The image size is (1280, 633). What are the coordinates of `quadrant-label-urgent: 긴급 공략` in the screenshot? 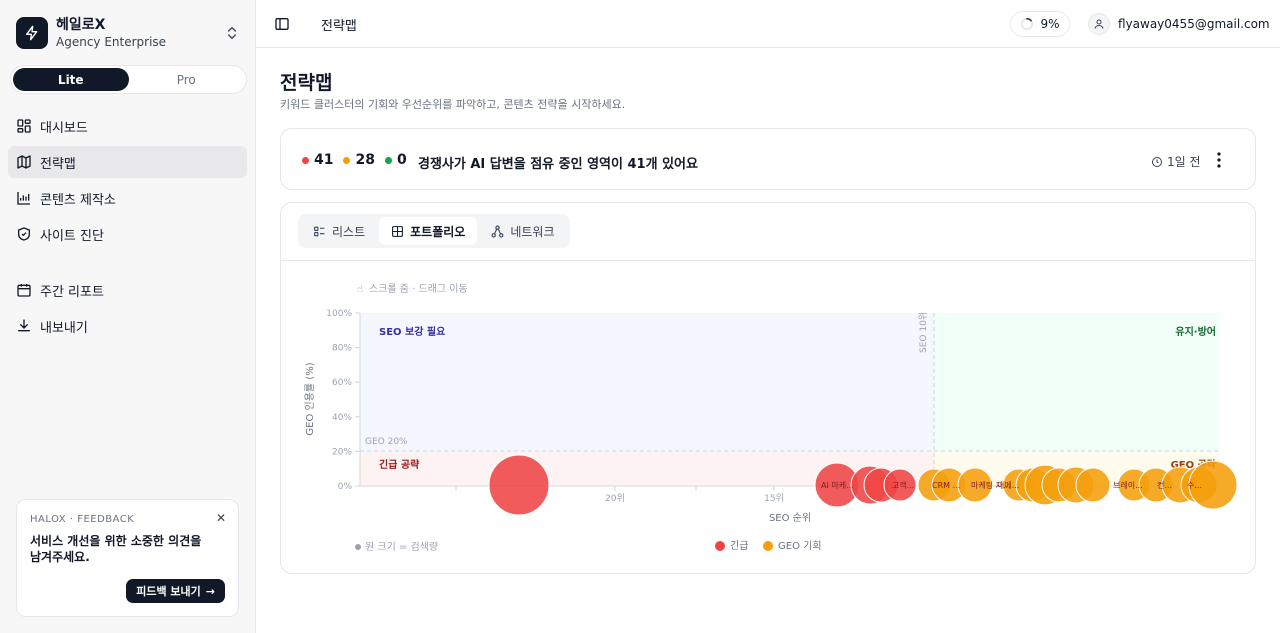 It's located at (399, 464).